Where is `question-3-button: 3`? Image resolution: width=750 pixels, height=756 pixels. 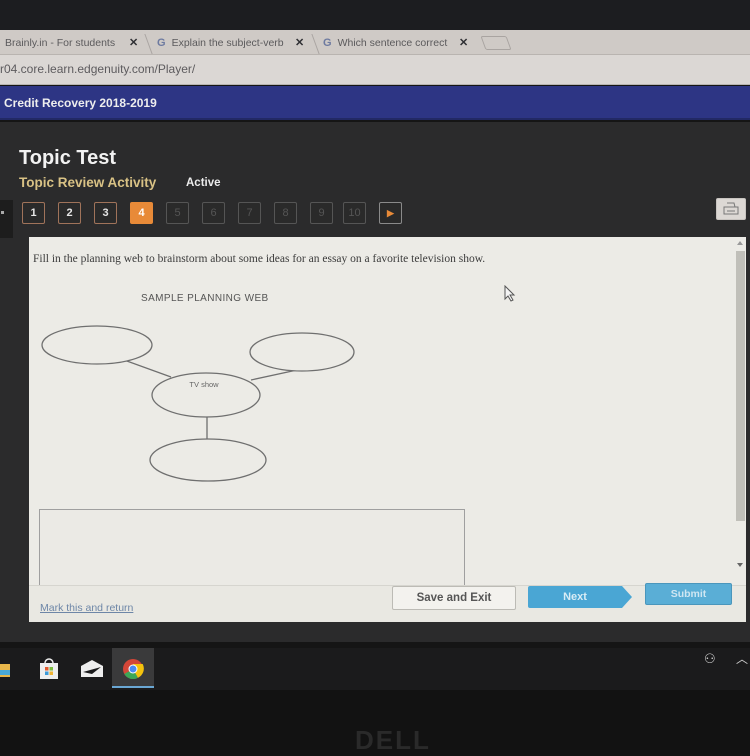 question-3-button: 3 is located at coordinates (105, 213).